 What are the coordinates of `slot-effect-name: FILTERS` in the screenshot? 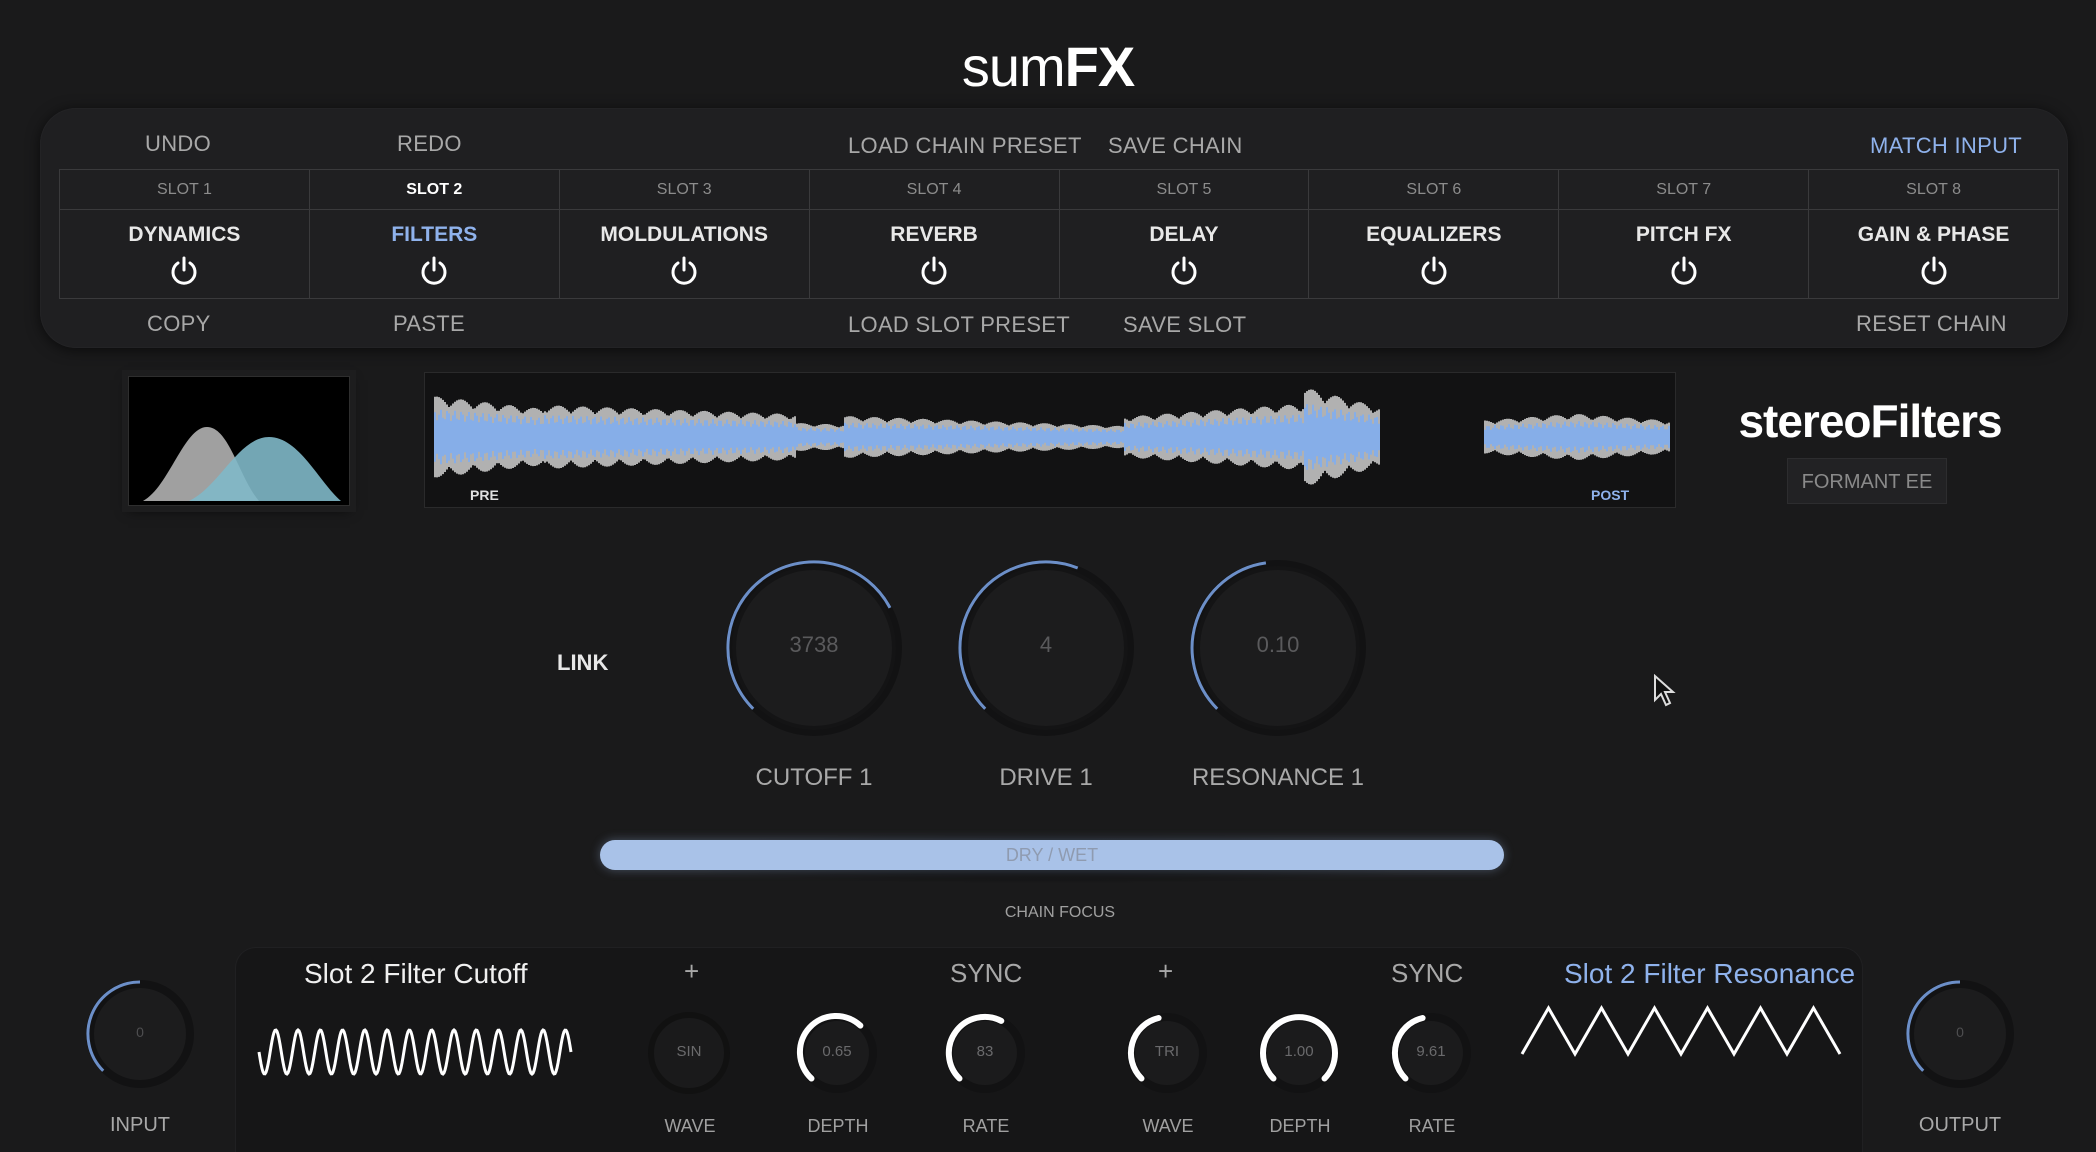 It's located at (434, 234).